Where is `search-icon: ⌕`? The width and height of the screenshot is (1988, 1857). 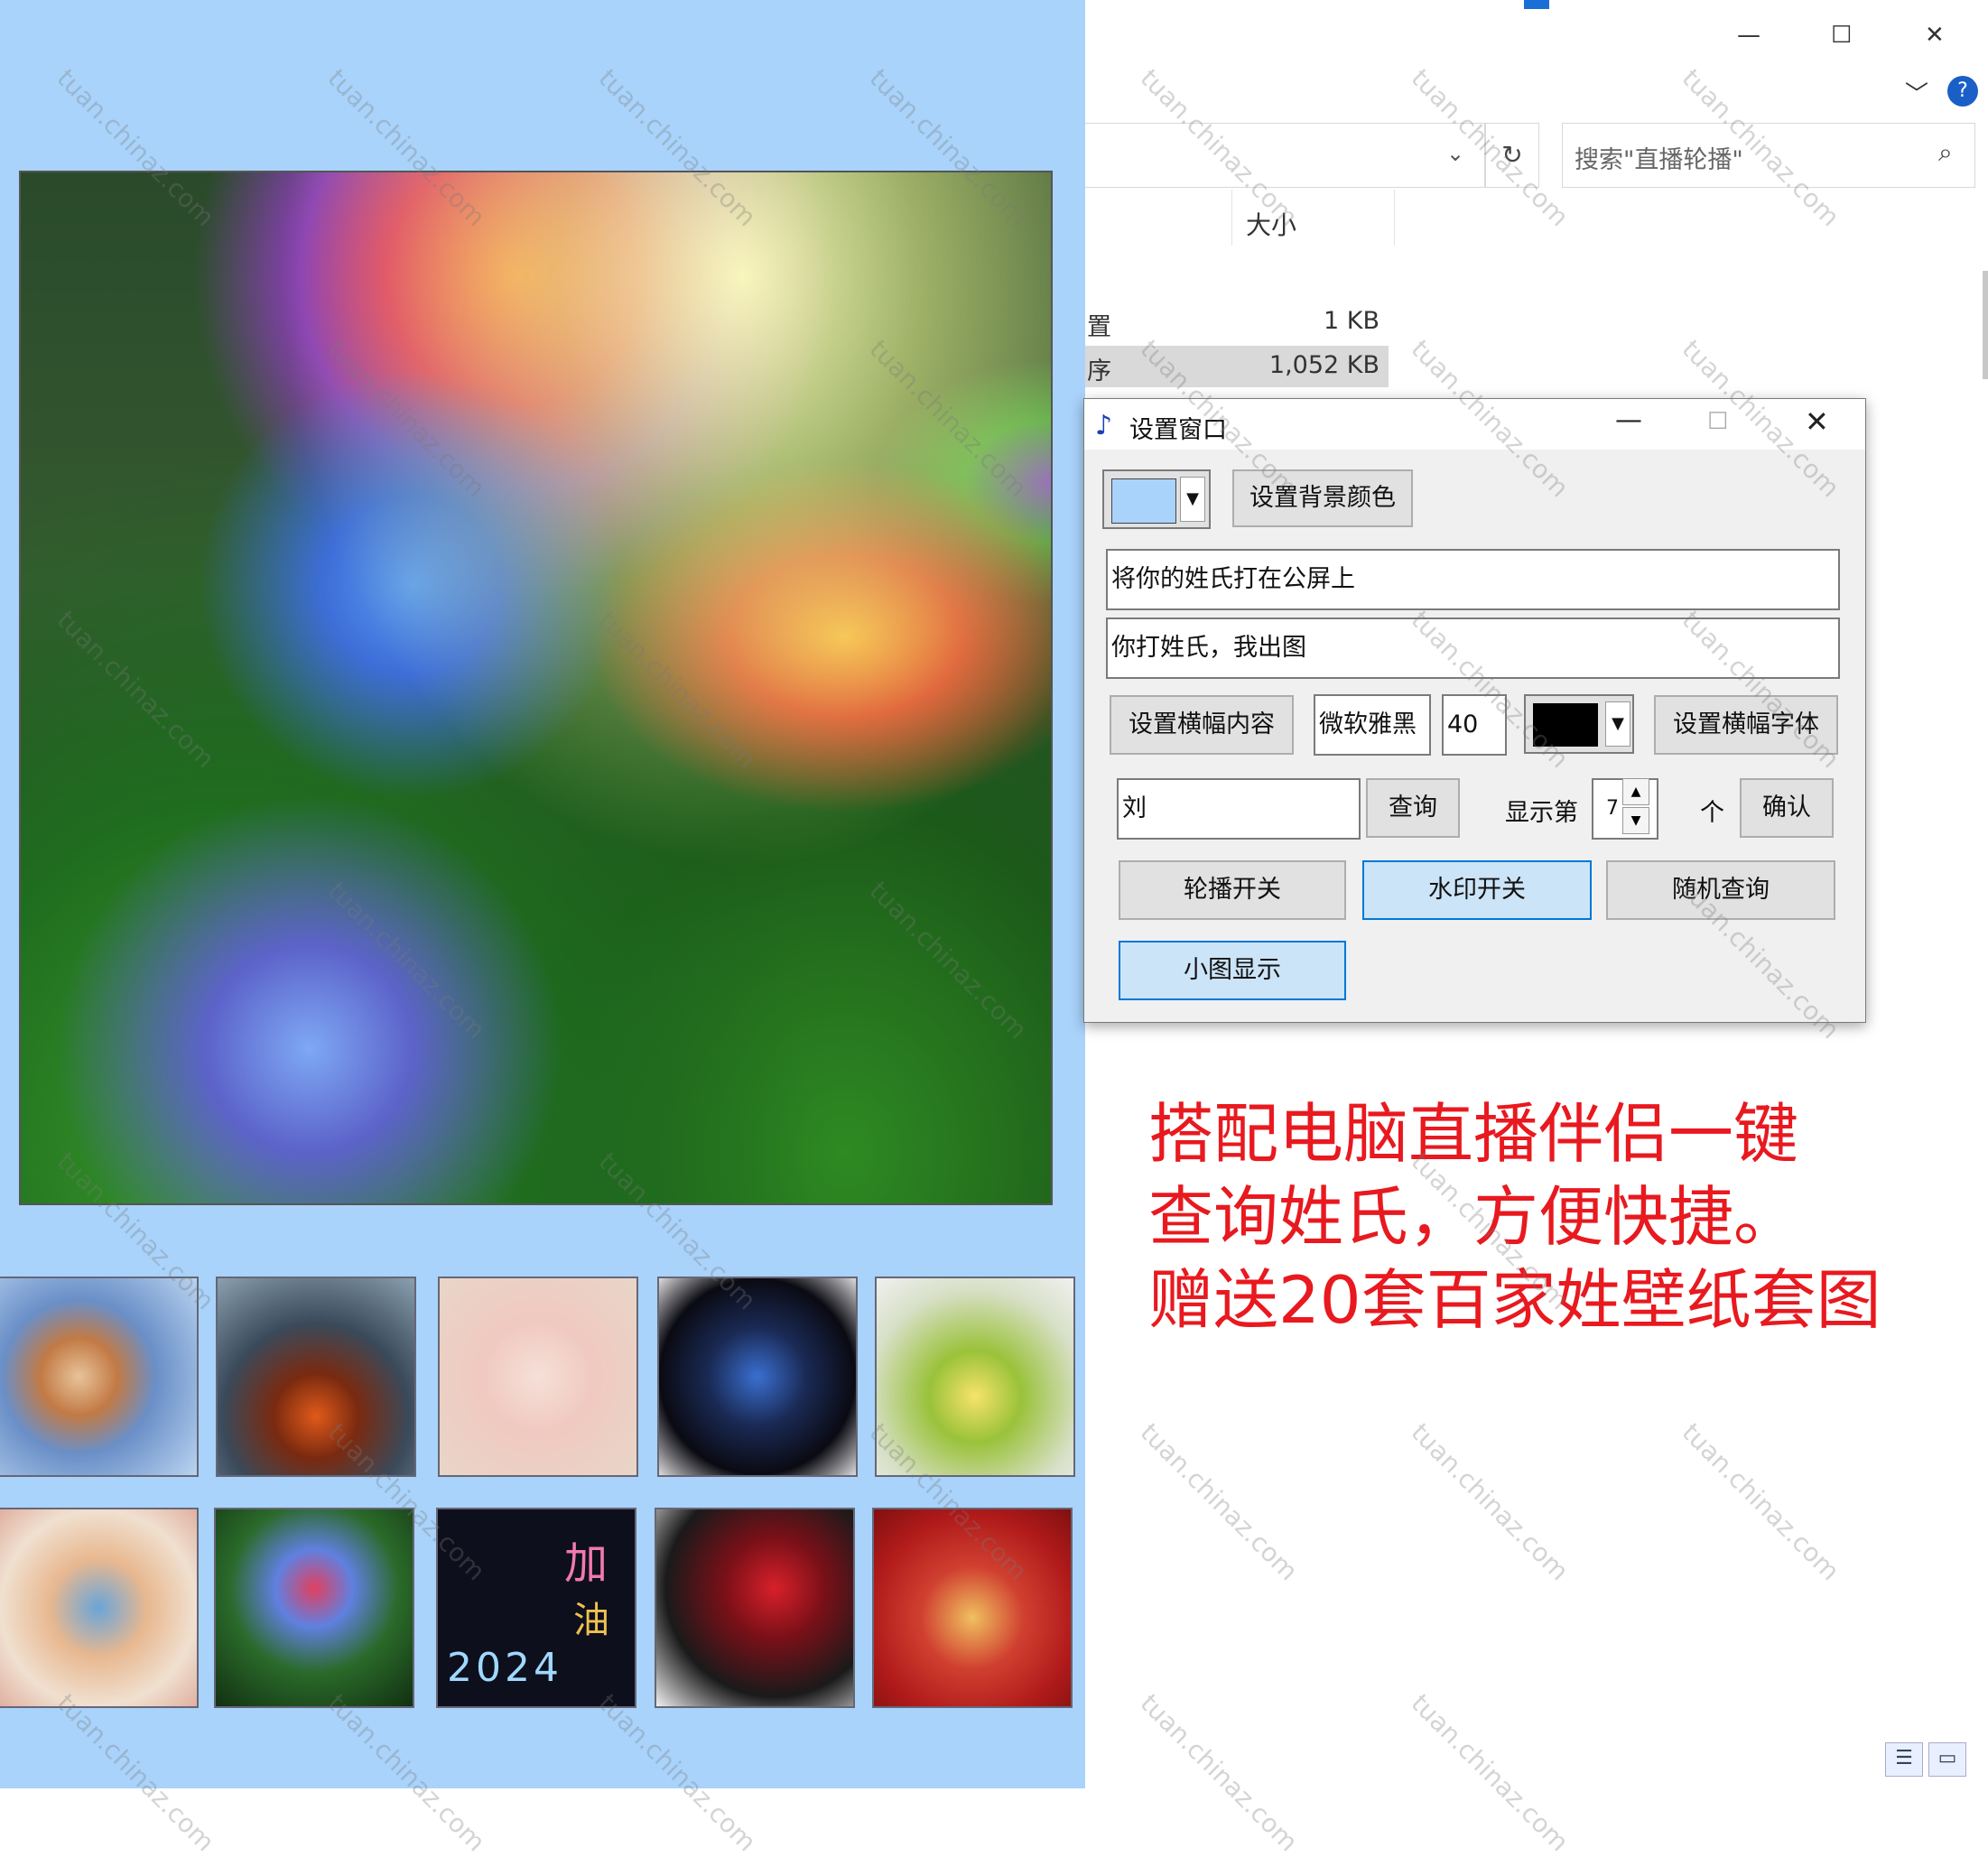
search-icon: ⌕ is located at coordinates (1945, 152).